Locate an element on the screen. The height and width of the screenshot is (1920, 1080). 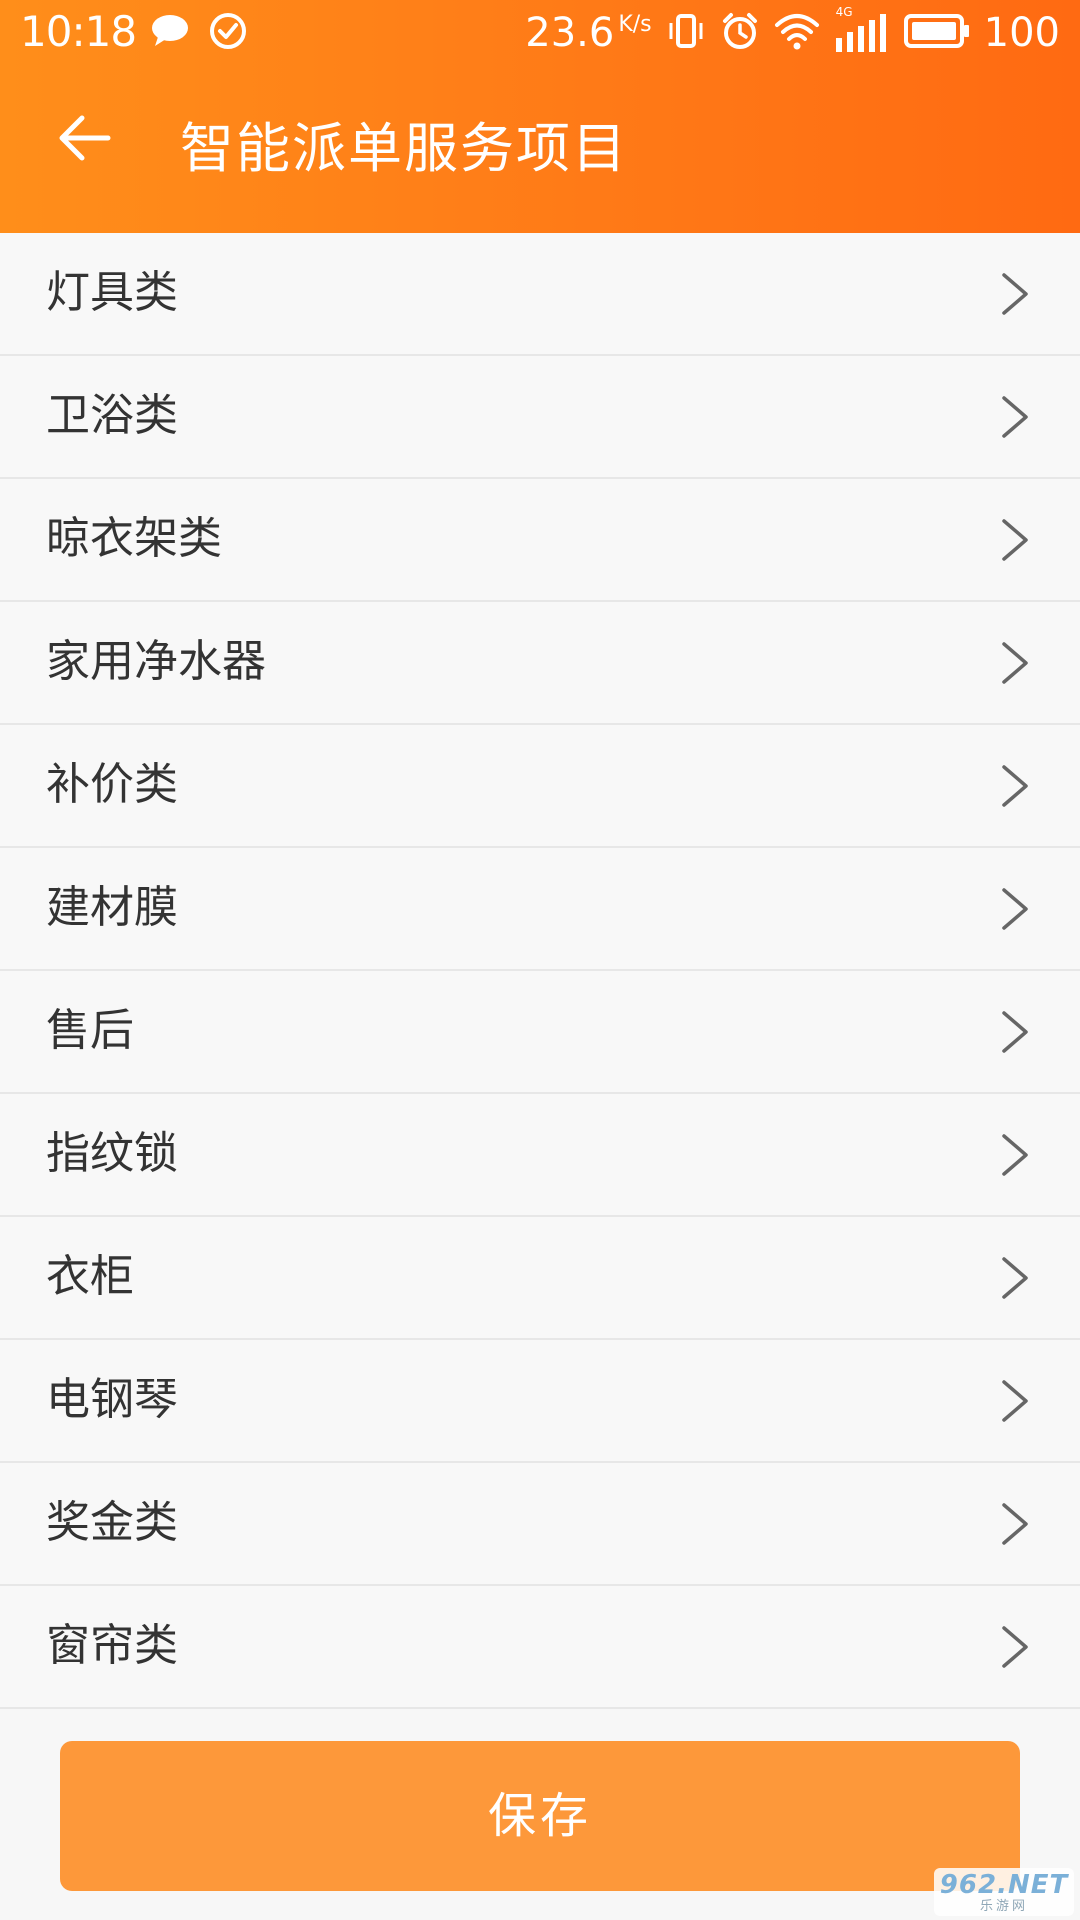
back-button is located at coordinates (84, 140).